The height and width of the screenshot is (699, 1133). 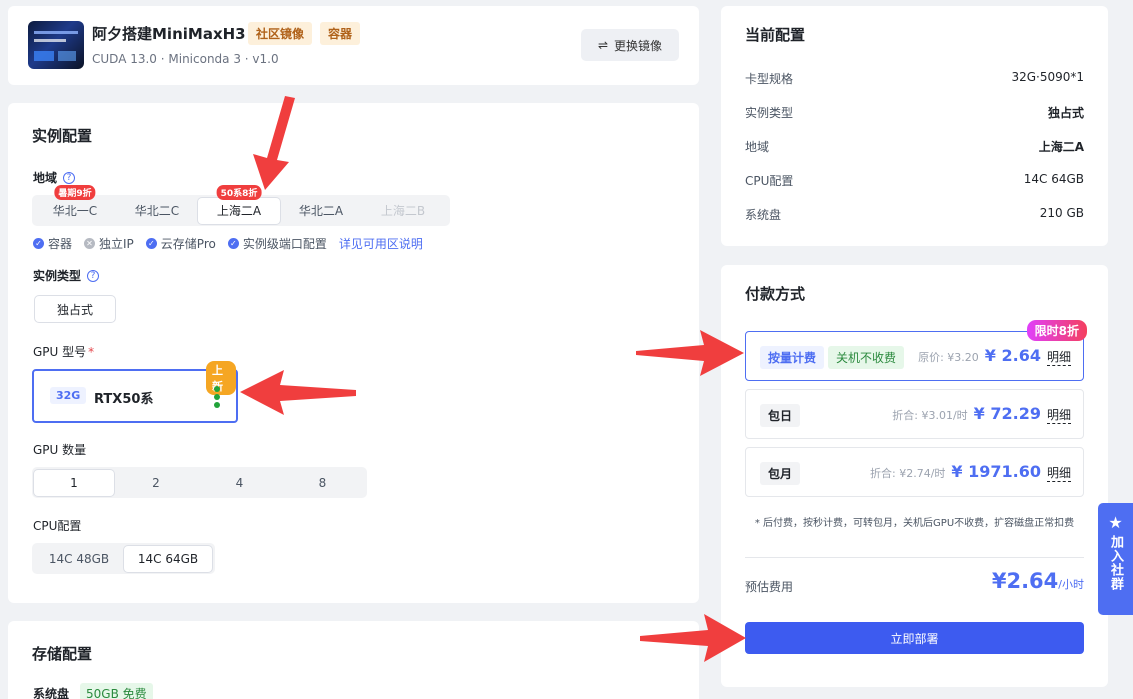 What do you see at coordinates (914, 113) in the screenshot?
I see `config-row: 实例类型 独占式` at bounding box center [914, 113].